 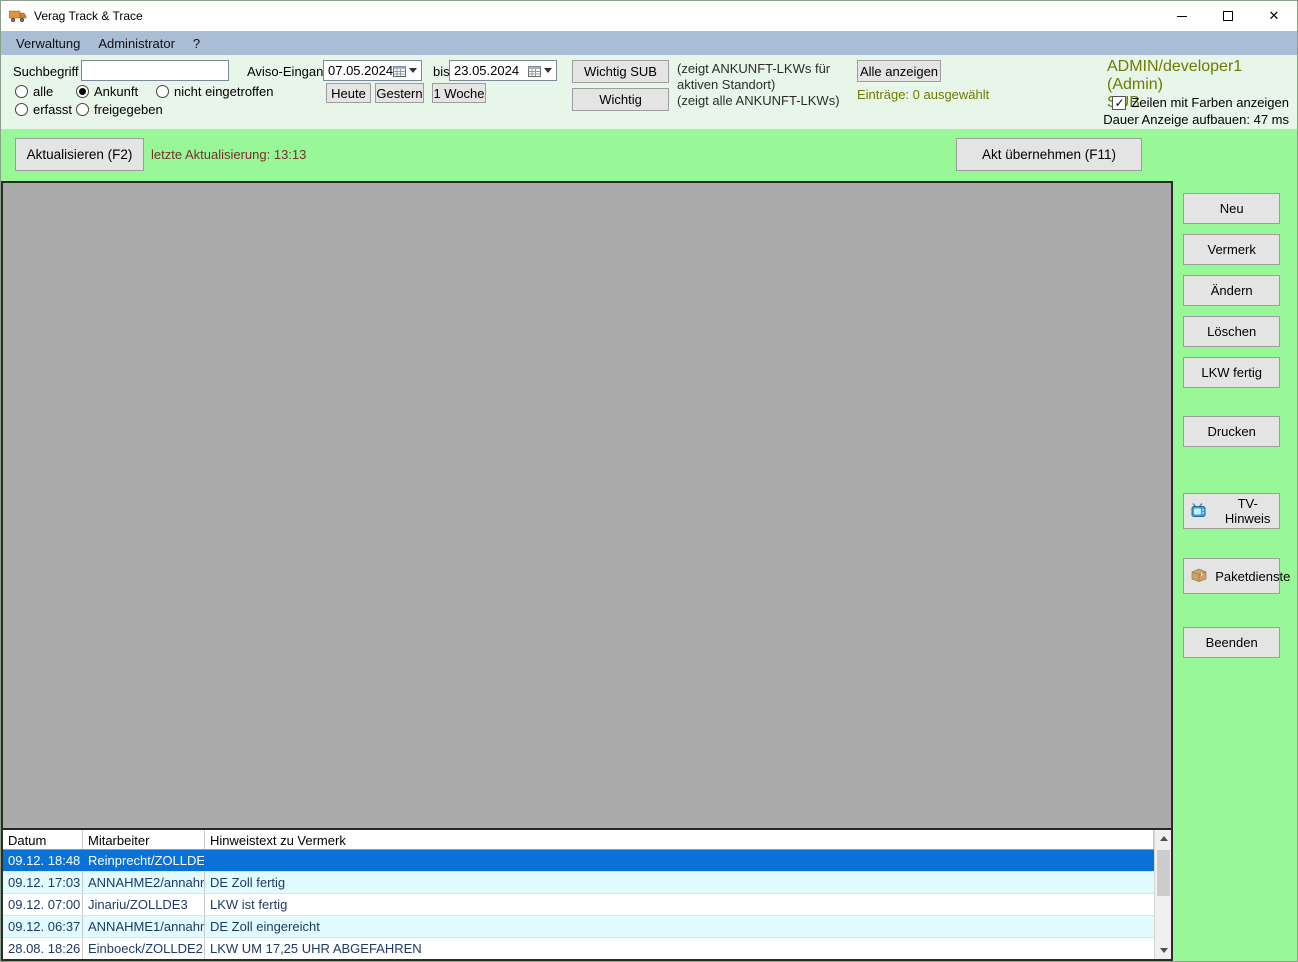 What do you see at coordinates (116, 91) in the screenshot?
I see `radio-label: Ankunft` at bounding box center [116, 91].